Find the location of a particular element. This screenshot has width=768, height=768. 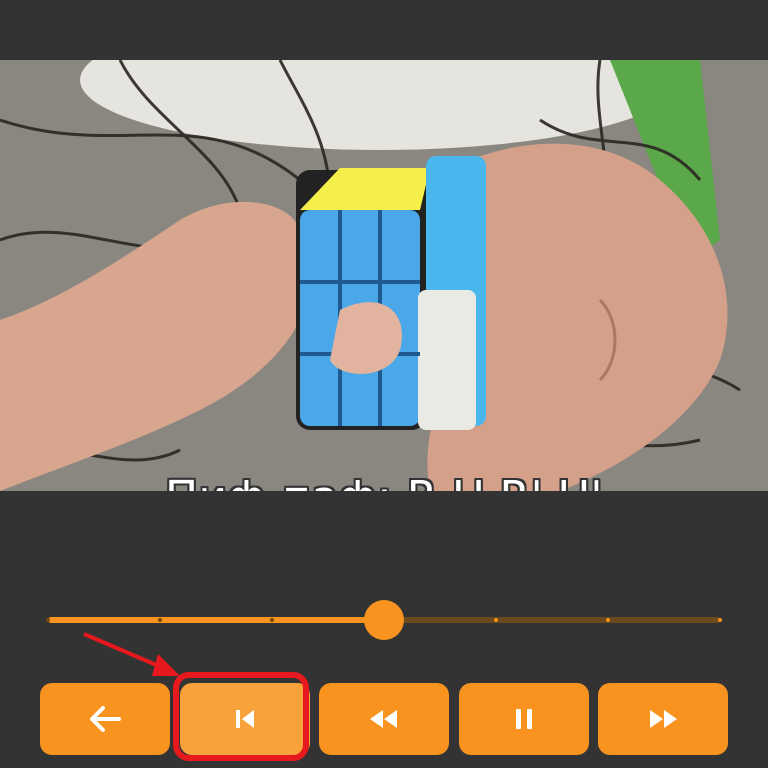

pause-button is located at coordinates (524, 719).